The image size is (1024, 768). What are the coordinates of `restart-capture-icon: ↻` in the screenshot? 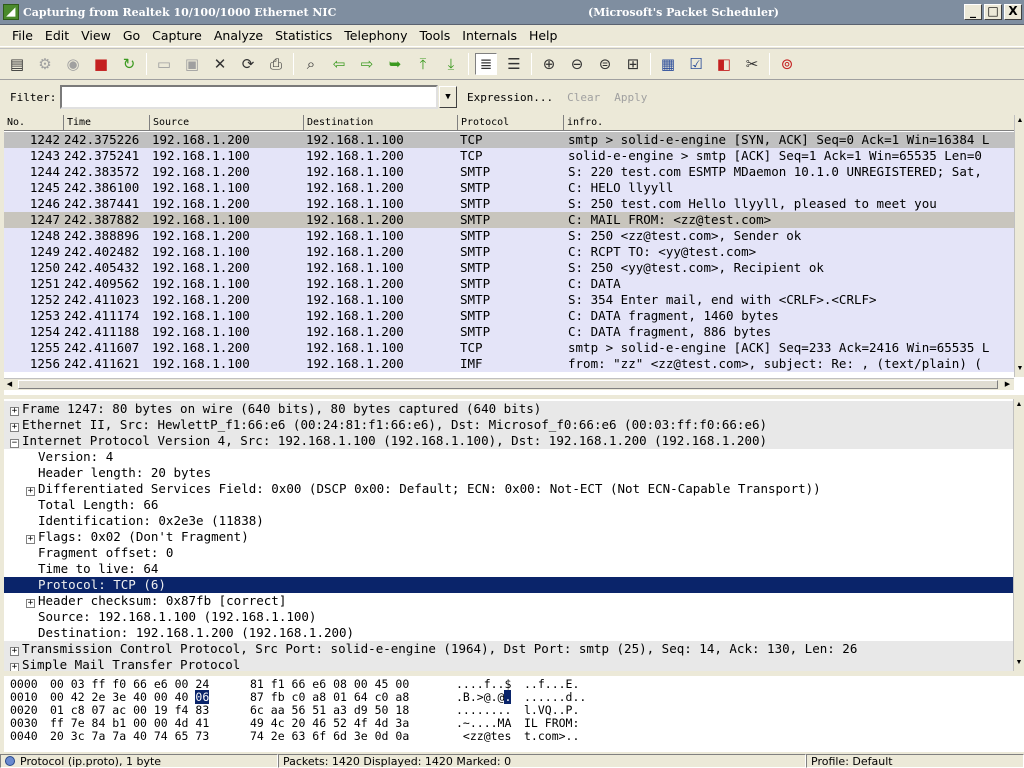 It's located at (129, 64).